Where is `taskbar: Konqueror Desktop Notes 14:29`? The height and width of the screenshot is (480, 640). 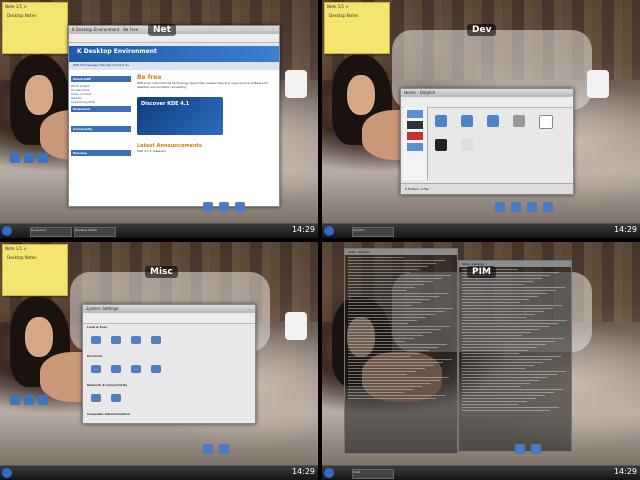 taskbar: Konqueror Desktop Notes 14:29 is located at coordinates (159, 230).